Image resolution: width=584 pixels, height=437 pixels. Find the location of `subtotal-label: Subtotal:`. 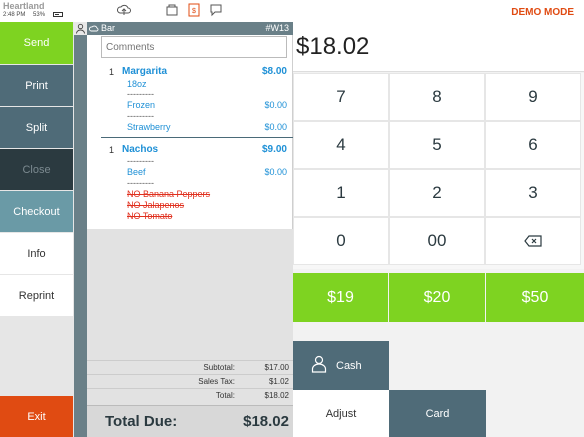

subtotal-label: Subtotal: is located at coordinates (219, 367).